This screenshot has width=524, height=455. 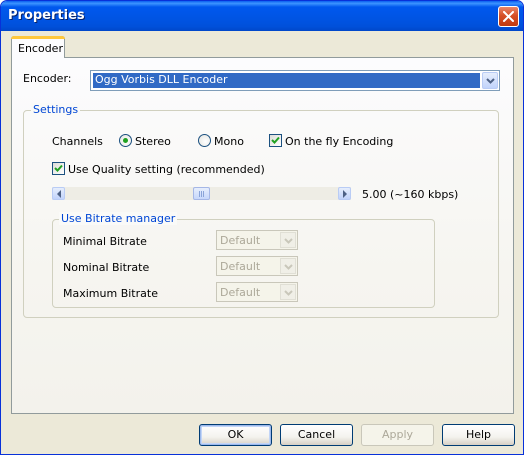 What do you see at coordinates (339, 141) in the screenshot?
I see `on-the-fly-label: On the fly Encoding` at bounding box center [339, 141].